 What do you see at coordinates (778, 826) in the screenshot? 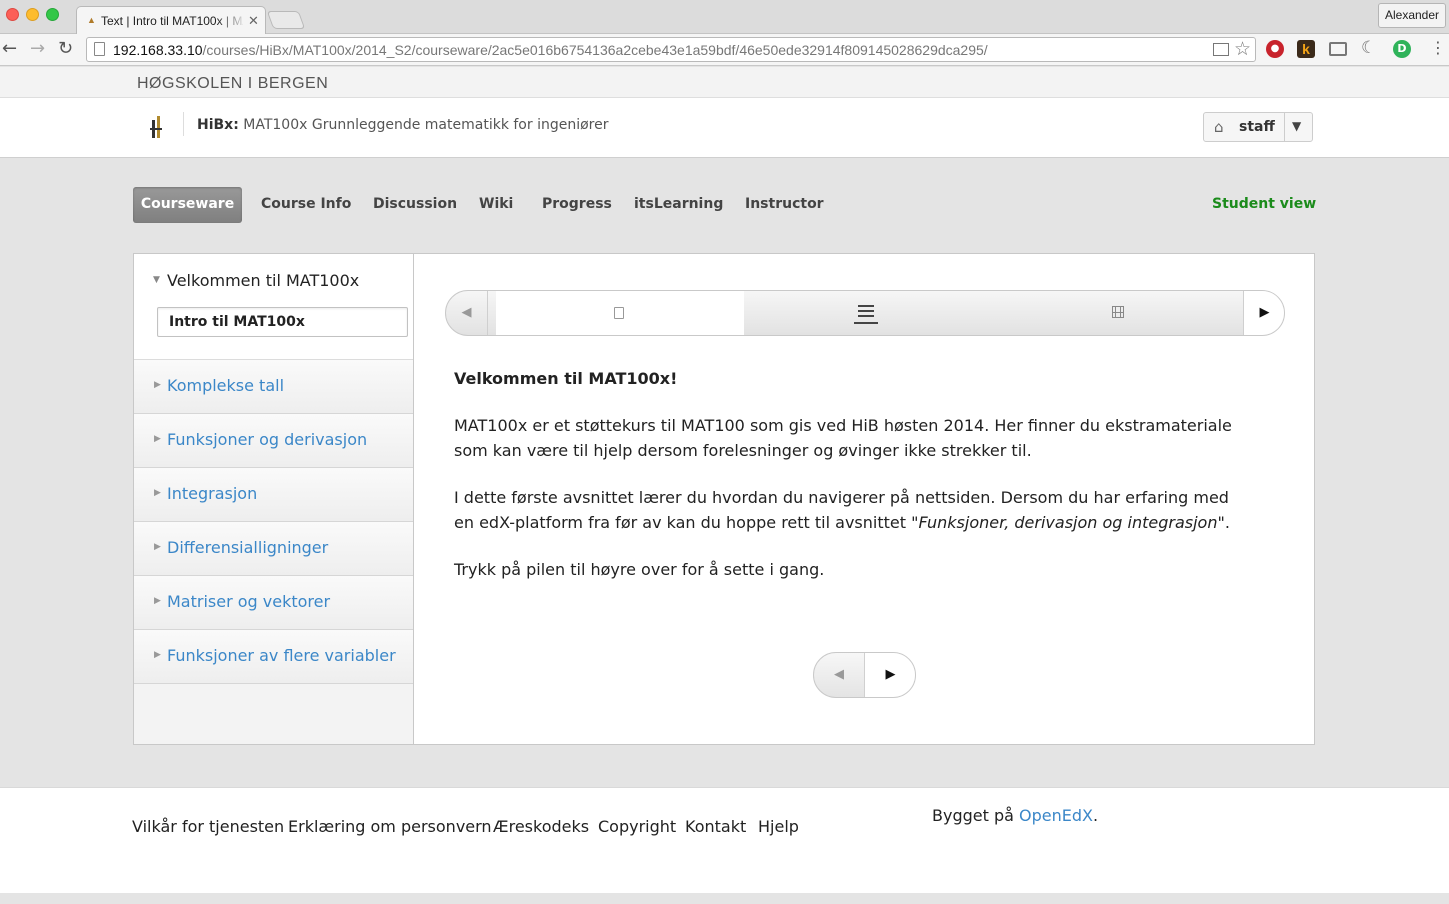
I see `footer-link-help: Hjelp` at bounding box center [778, 826].